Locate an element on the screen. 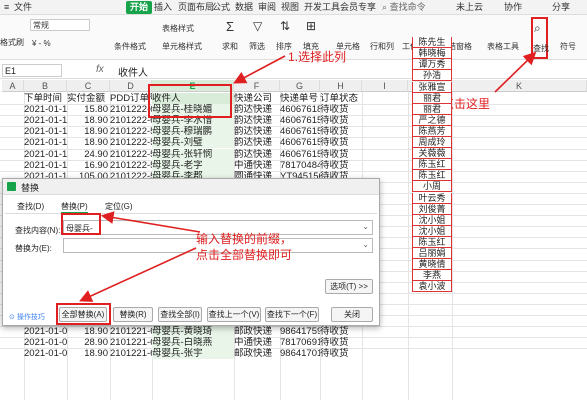  step2-arrow is located at coordinates (515, 72).